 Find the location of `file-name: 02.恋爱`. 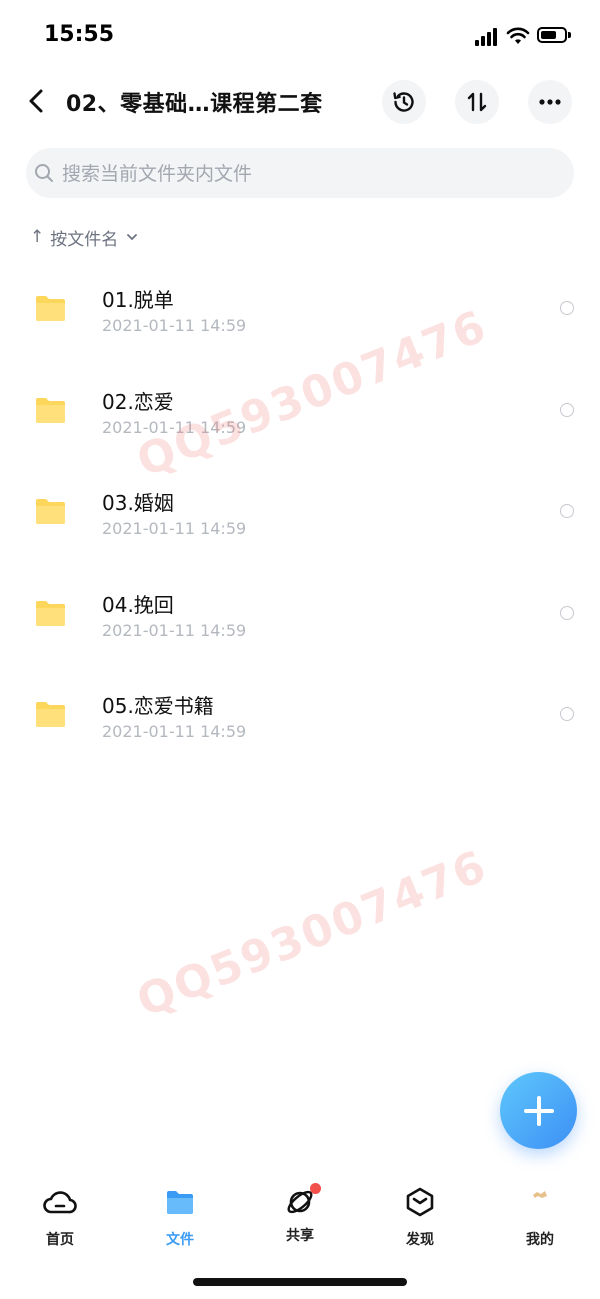

file-name: 02.恋爱 is located at coordinates (138, 401).